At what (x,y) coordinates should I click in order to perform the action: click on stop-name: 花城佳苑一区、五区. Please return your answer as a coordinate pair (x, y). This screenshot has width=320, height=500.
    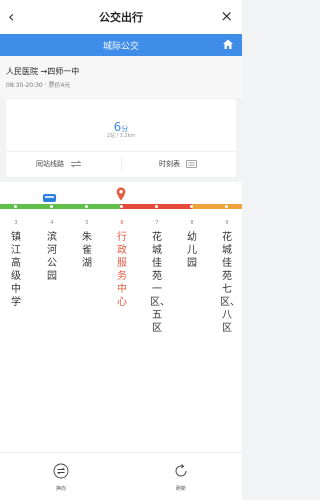
    Looking at the image, I should click on (160, 283).